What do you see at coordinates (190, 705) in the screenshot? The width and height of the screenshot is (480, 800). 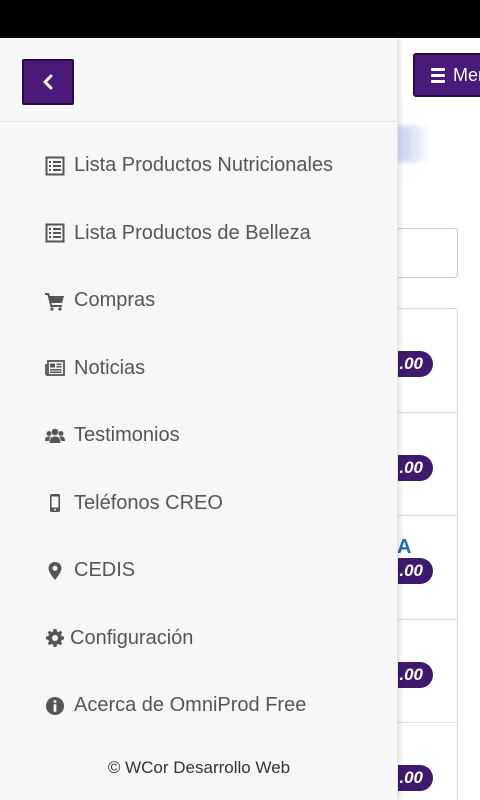 I see `menu-item-label: Acerca de OmniProd Free` at bounding box center [190, 705].